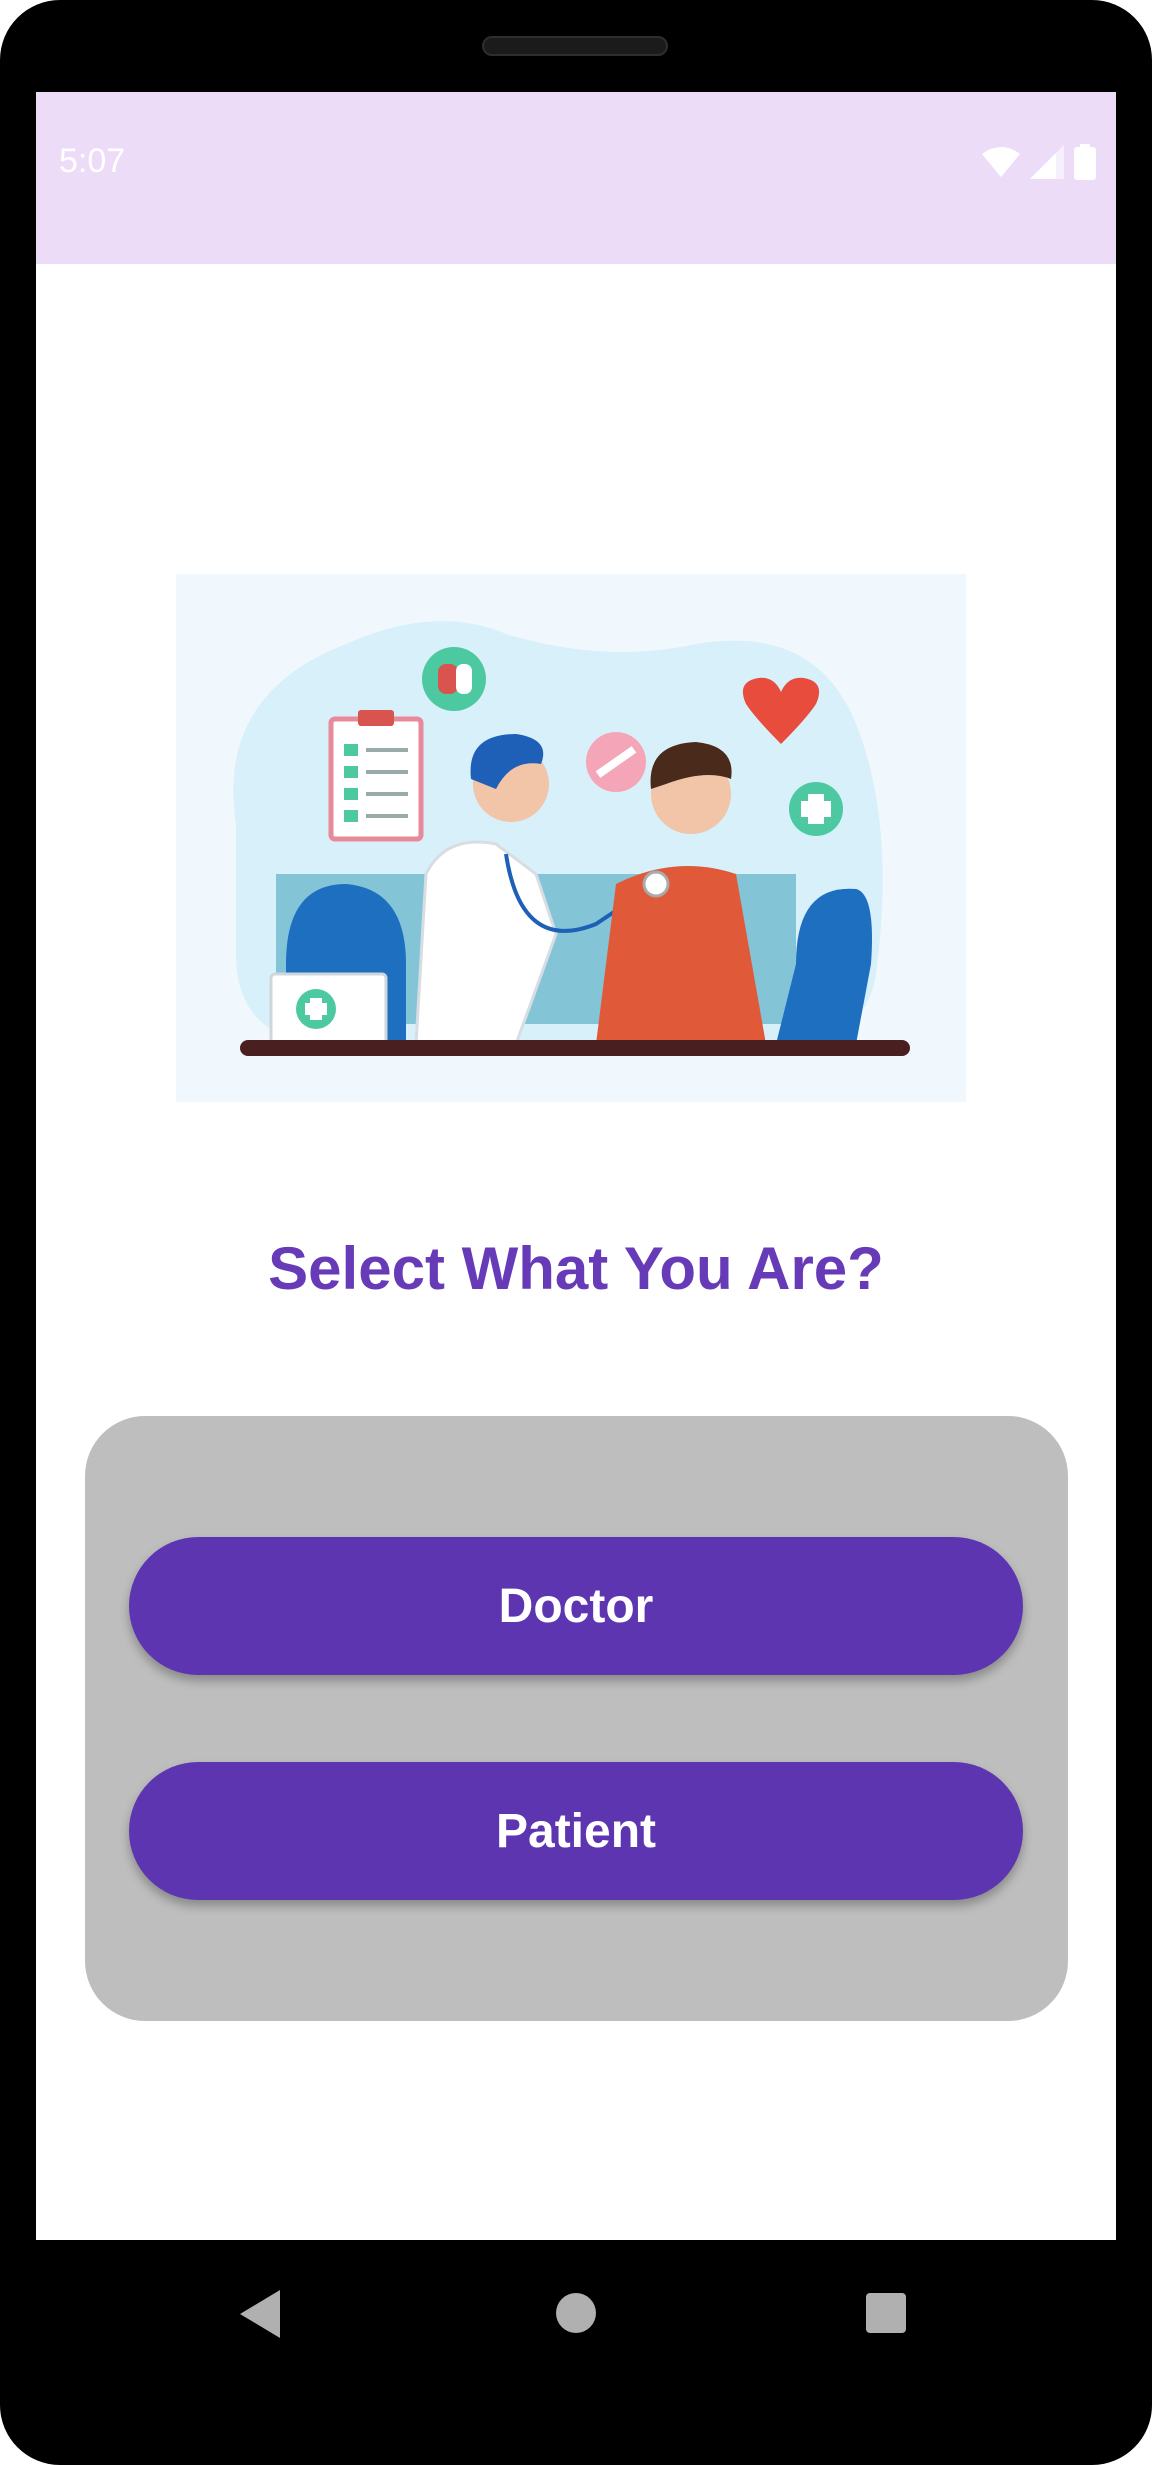 The width and height of the screenshot is (1152, 2465). I want to click on back-icon, so click(261, 2314).